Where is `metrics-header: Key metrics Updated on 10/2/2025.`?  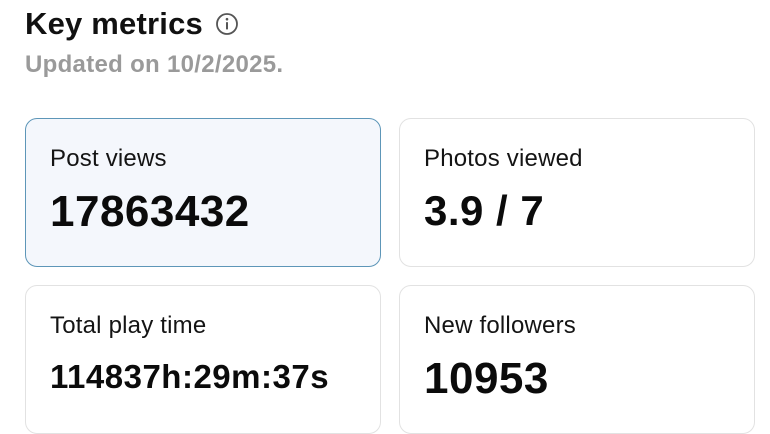
metrics-header: Key metrics Updated on 10/2/2025. is located at coordinates (154, 41).